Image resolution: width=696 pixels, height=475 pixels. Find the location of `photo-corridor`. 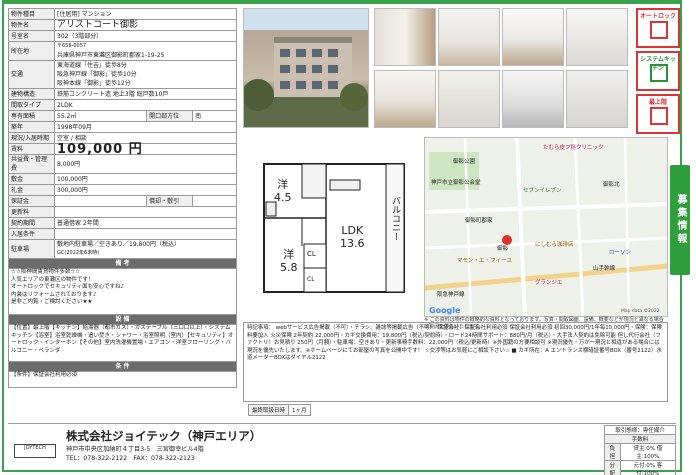

photo-corridor is located at coordinates (597, 37).